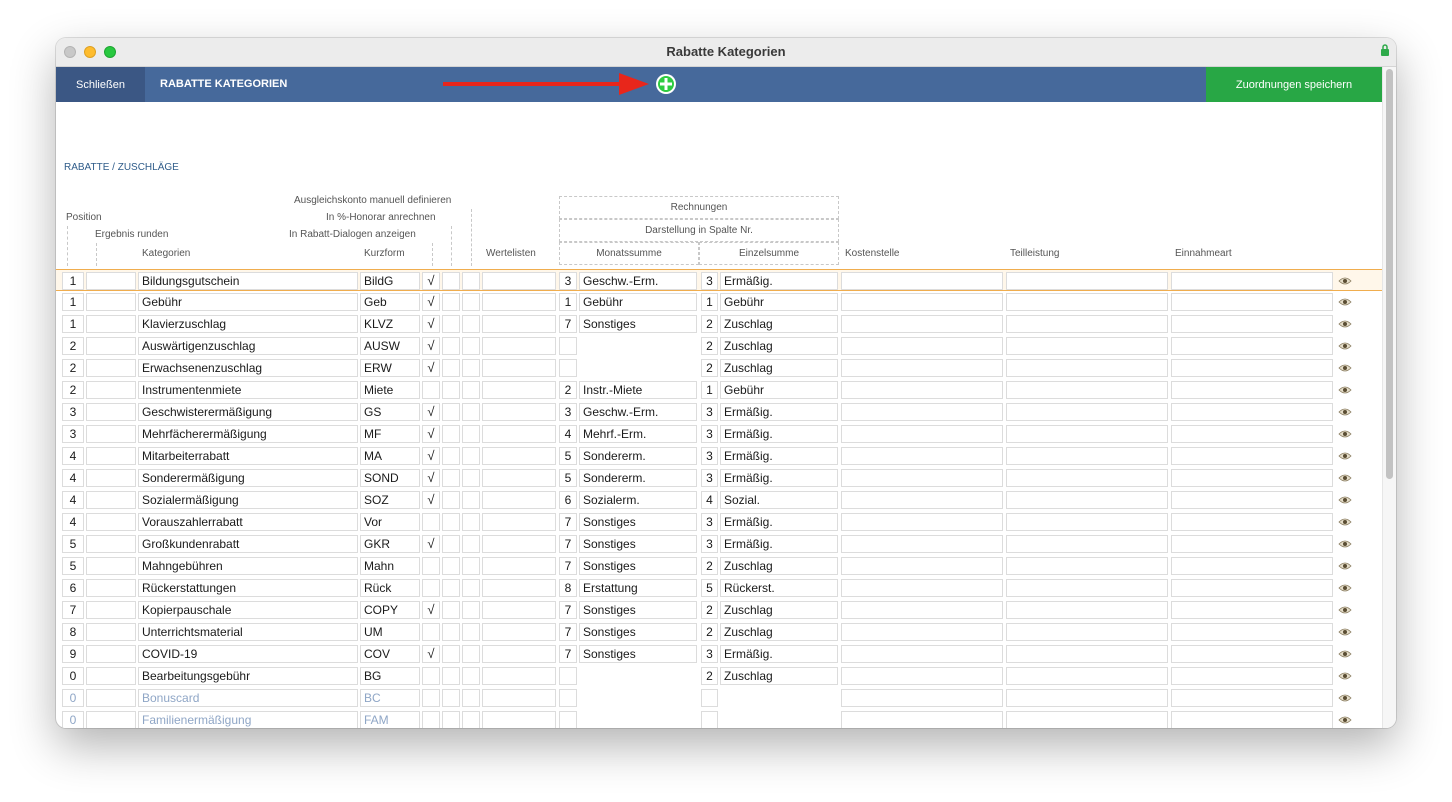 The width and height of the screenshot is (1452, 802). Describe the element at coordinates (568, 478) in the screenshot. I see `month-col-number: 5` at that location.